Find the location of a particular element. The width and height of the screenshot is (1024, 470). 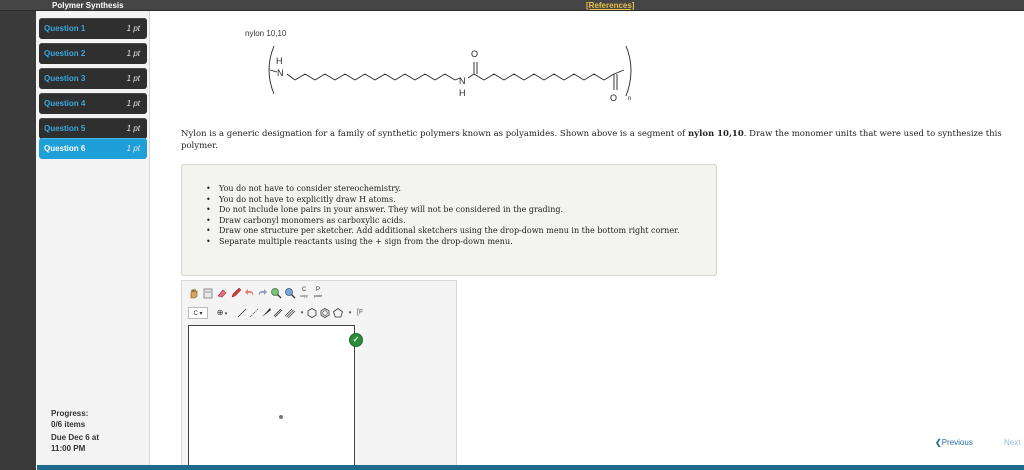

next-label: Next is located at coordinates (1012, 442).